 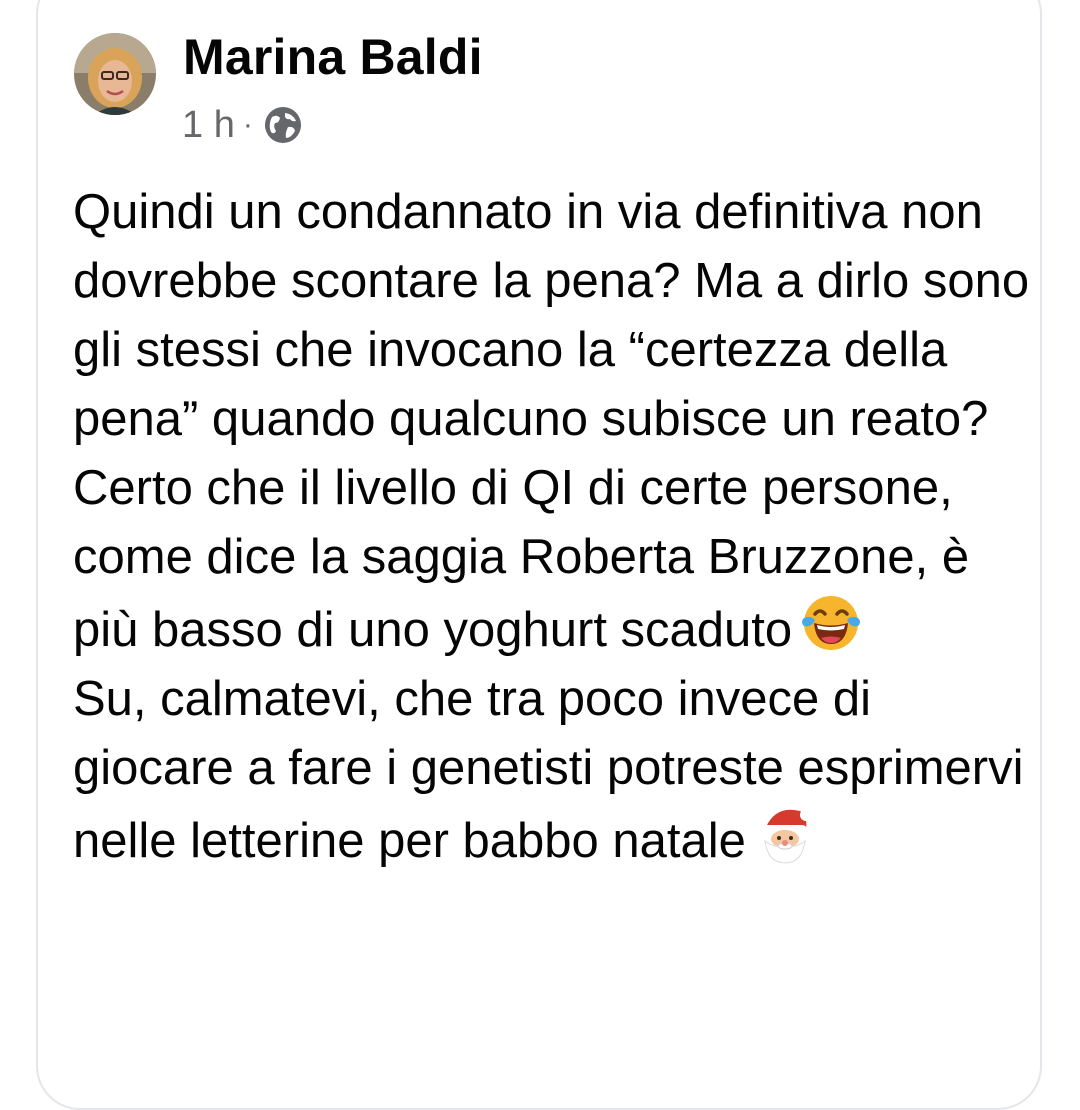 What do you see at coordinates (283, 125) in the screenshot?
I see `globe-icon` at bounding box center [283, 125].